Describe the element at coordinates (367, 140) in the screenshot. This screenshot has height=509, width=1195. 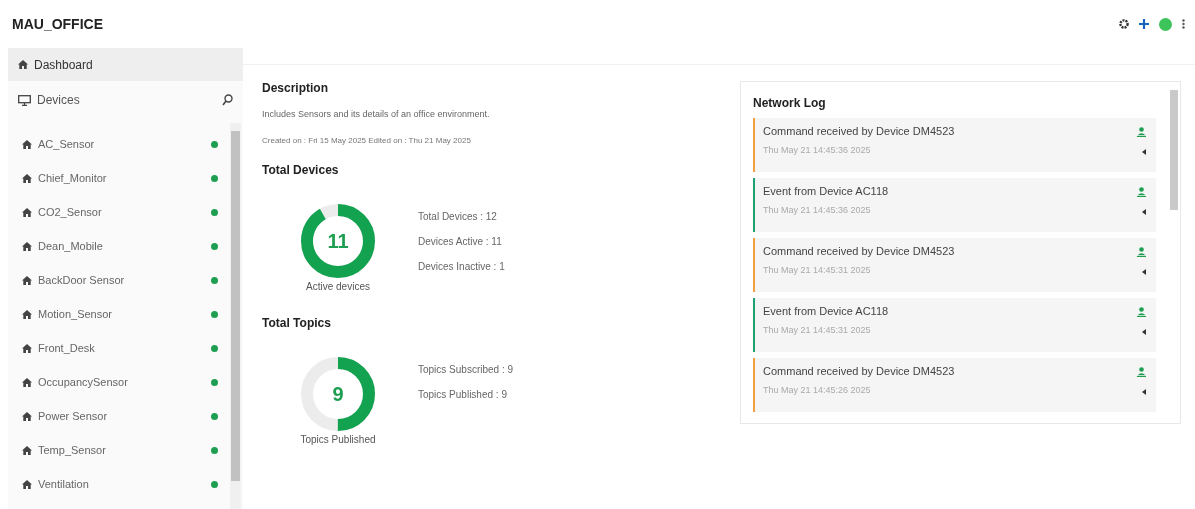
I see `dates-text: Created on : Fri 15 May 2025 Edited on : Thu 21 May 2025` at that location.